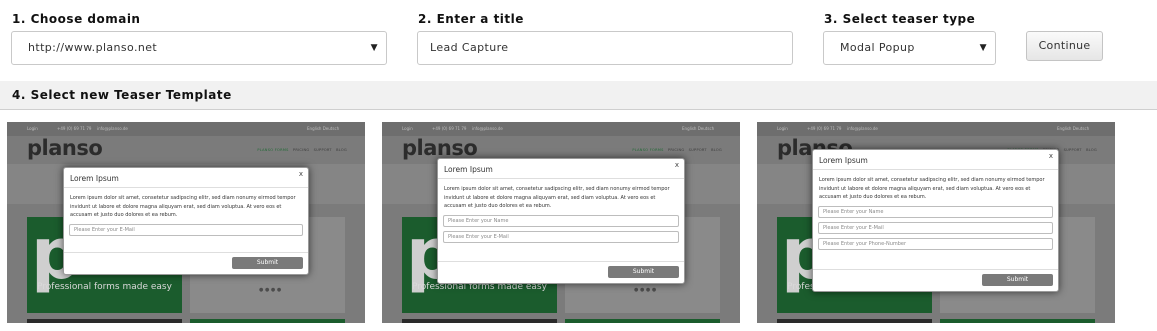 This screenshot has height=331, width=1157. I want to click on step-4-label: 4. Select new Teaser Template, so click(122, 95).